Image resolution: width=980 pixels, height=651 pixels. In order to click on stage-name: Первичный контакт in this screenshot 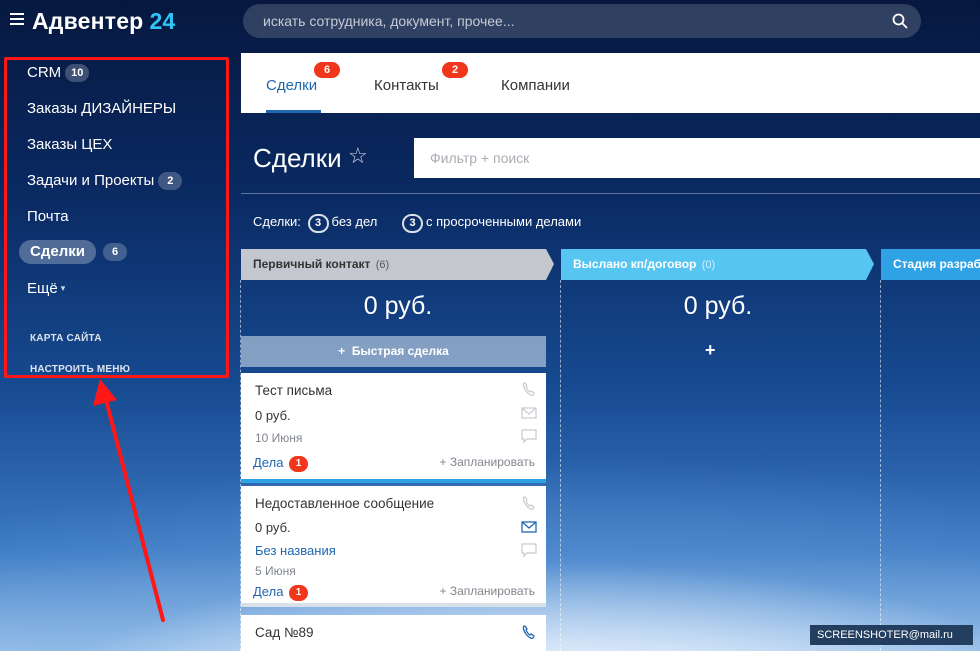, I will do `click(312, 264)`.